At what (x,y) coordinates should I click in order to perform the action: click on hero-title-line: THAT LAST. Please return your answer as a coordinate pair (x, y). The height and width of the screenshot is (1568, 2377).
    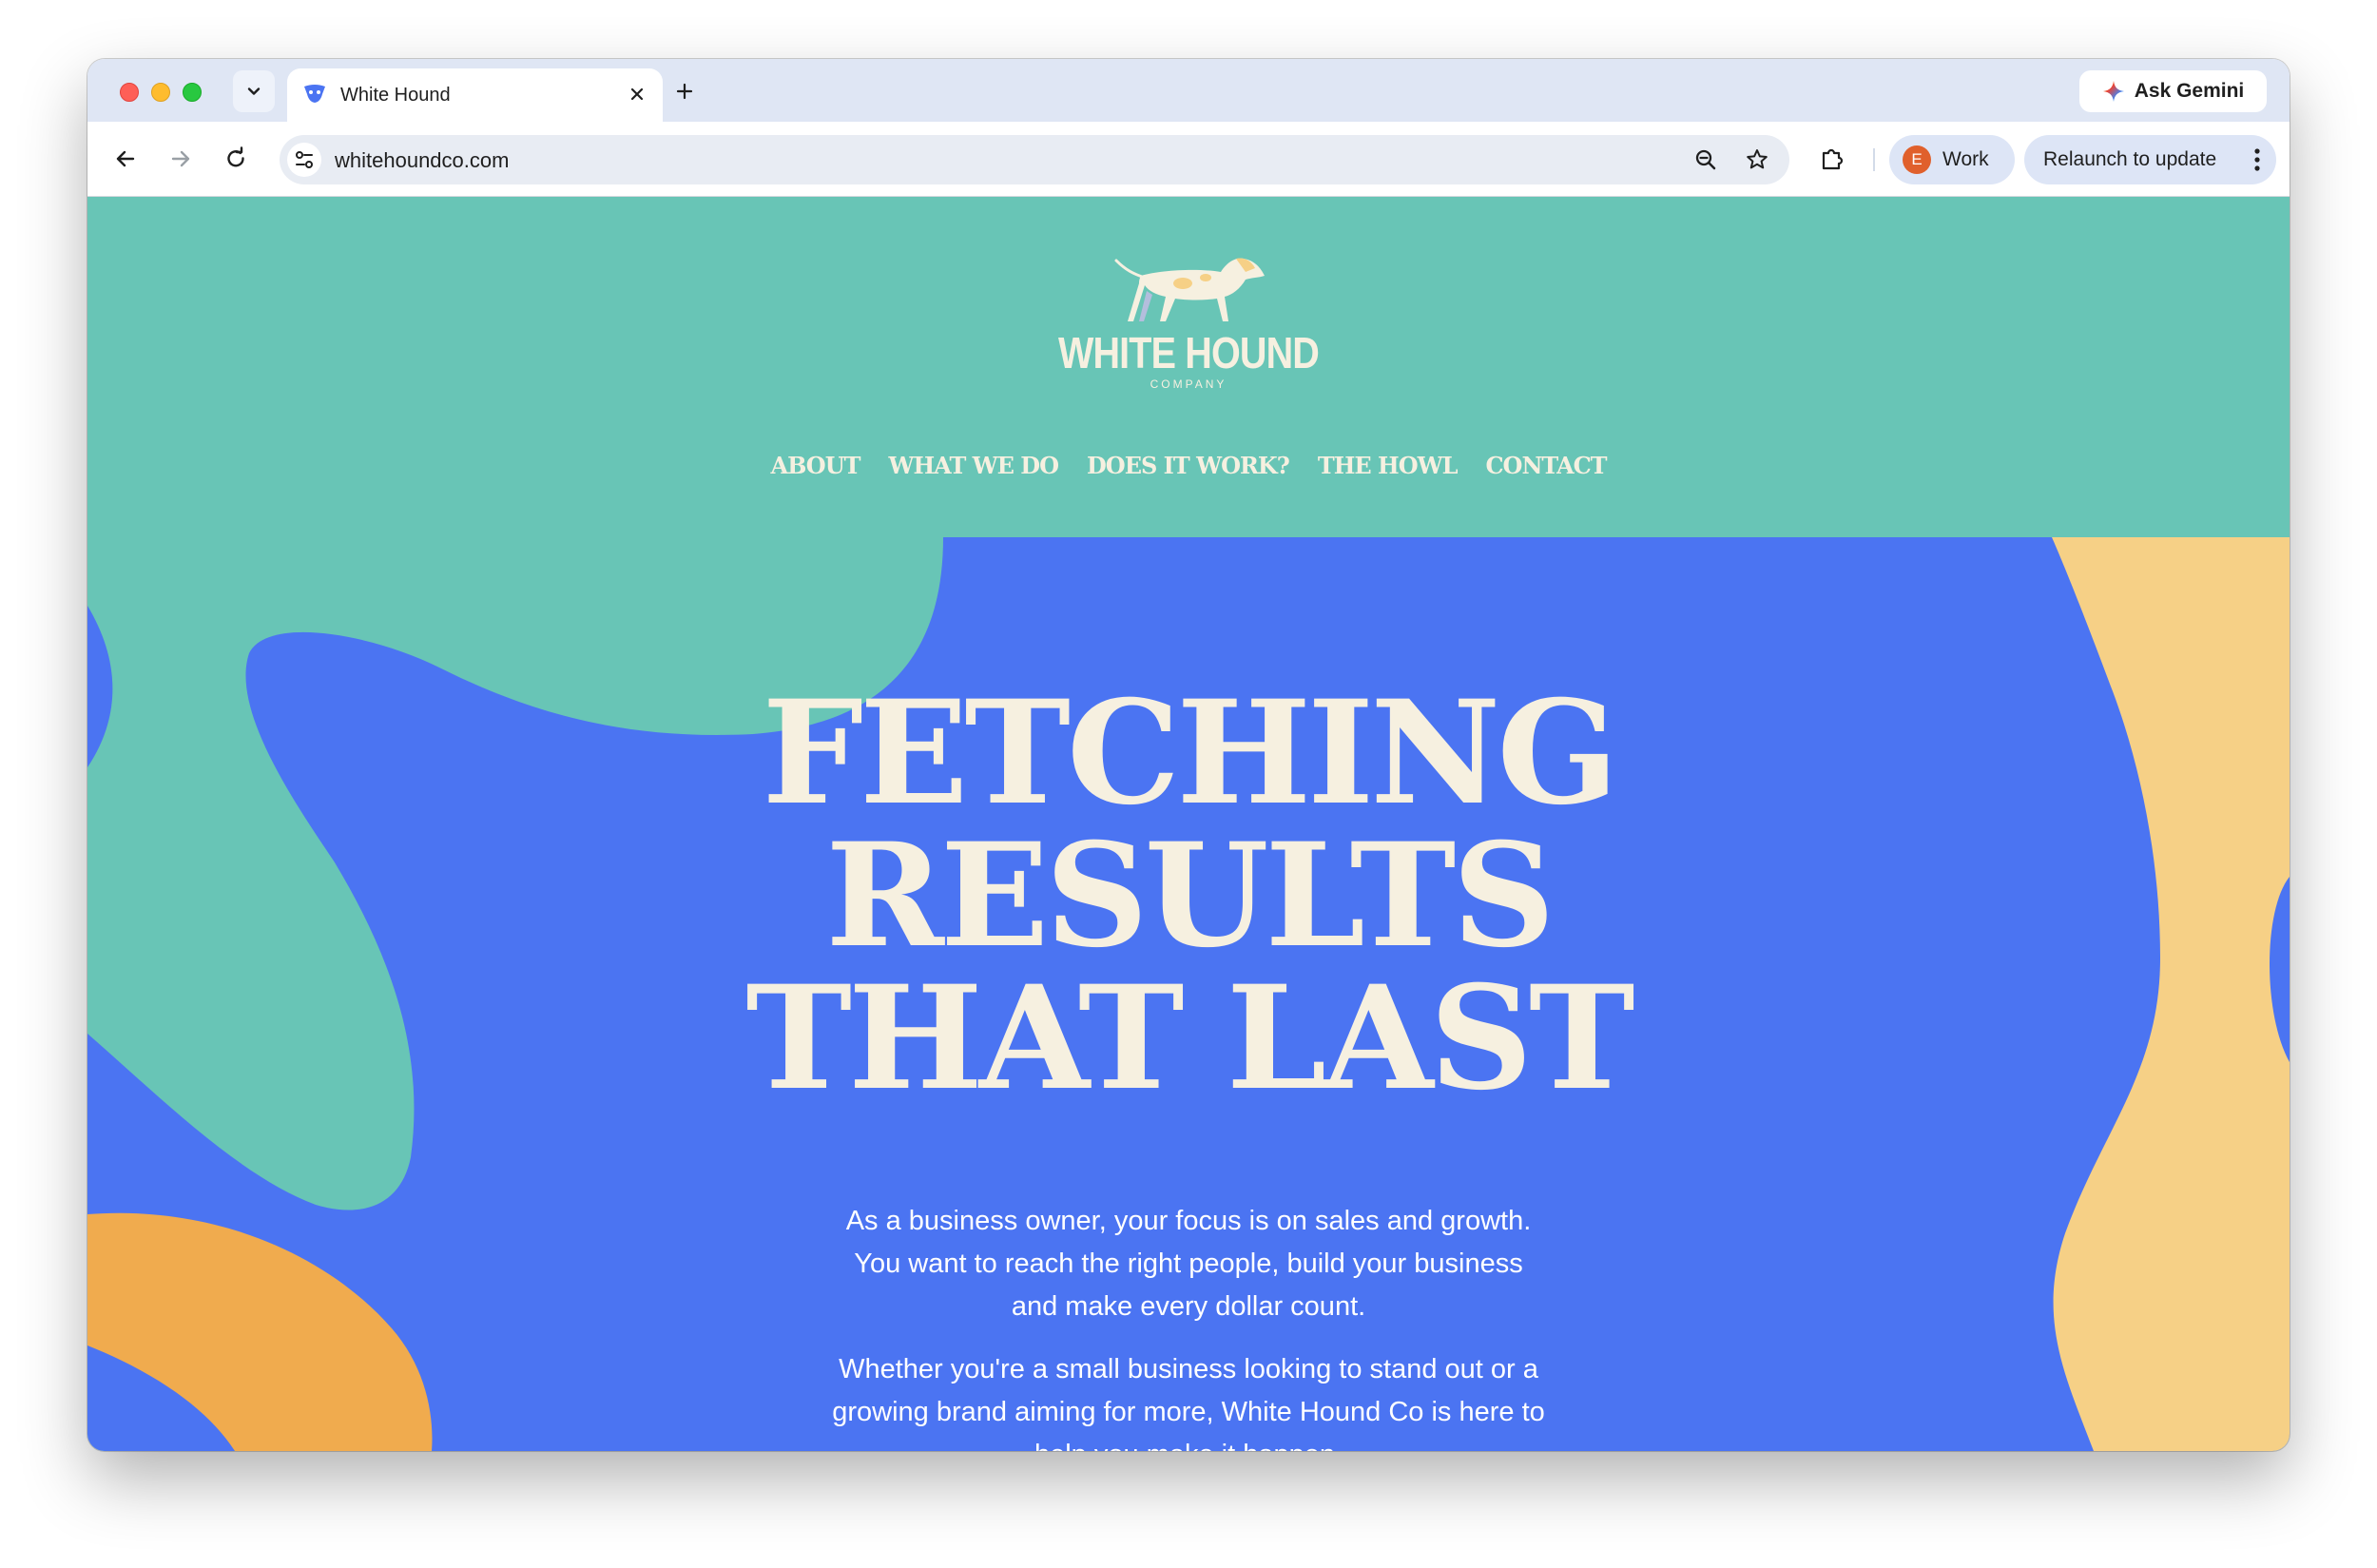
    Looking at the image, I should click on (1189, 1038).